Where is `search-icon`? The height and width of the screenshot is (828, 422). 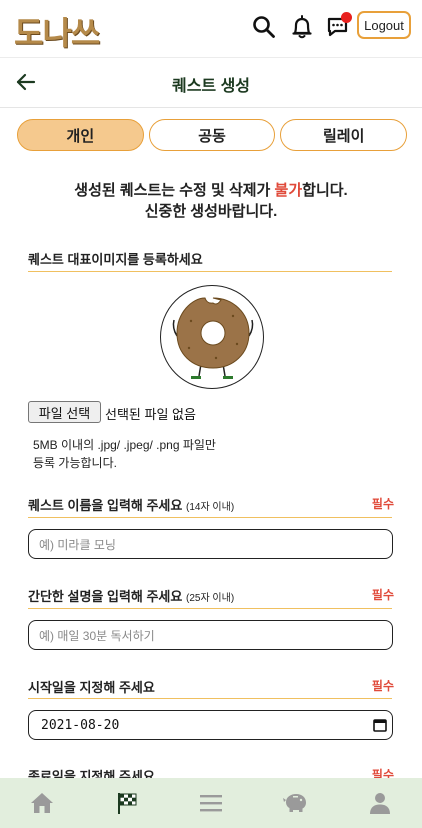 search-icon is located at coordinates (264, 27).